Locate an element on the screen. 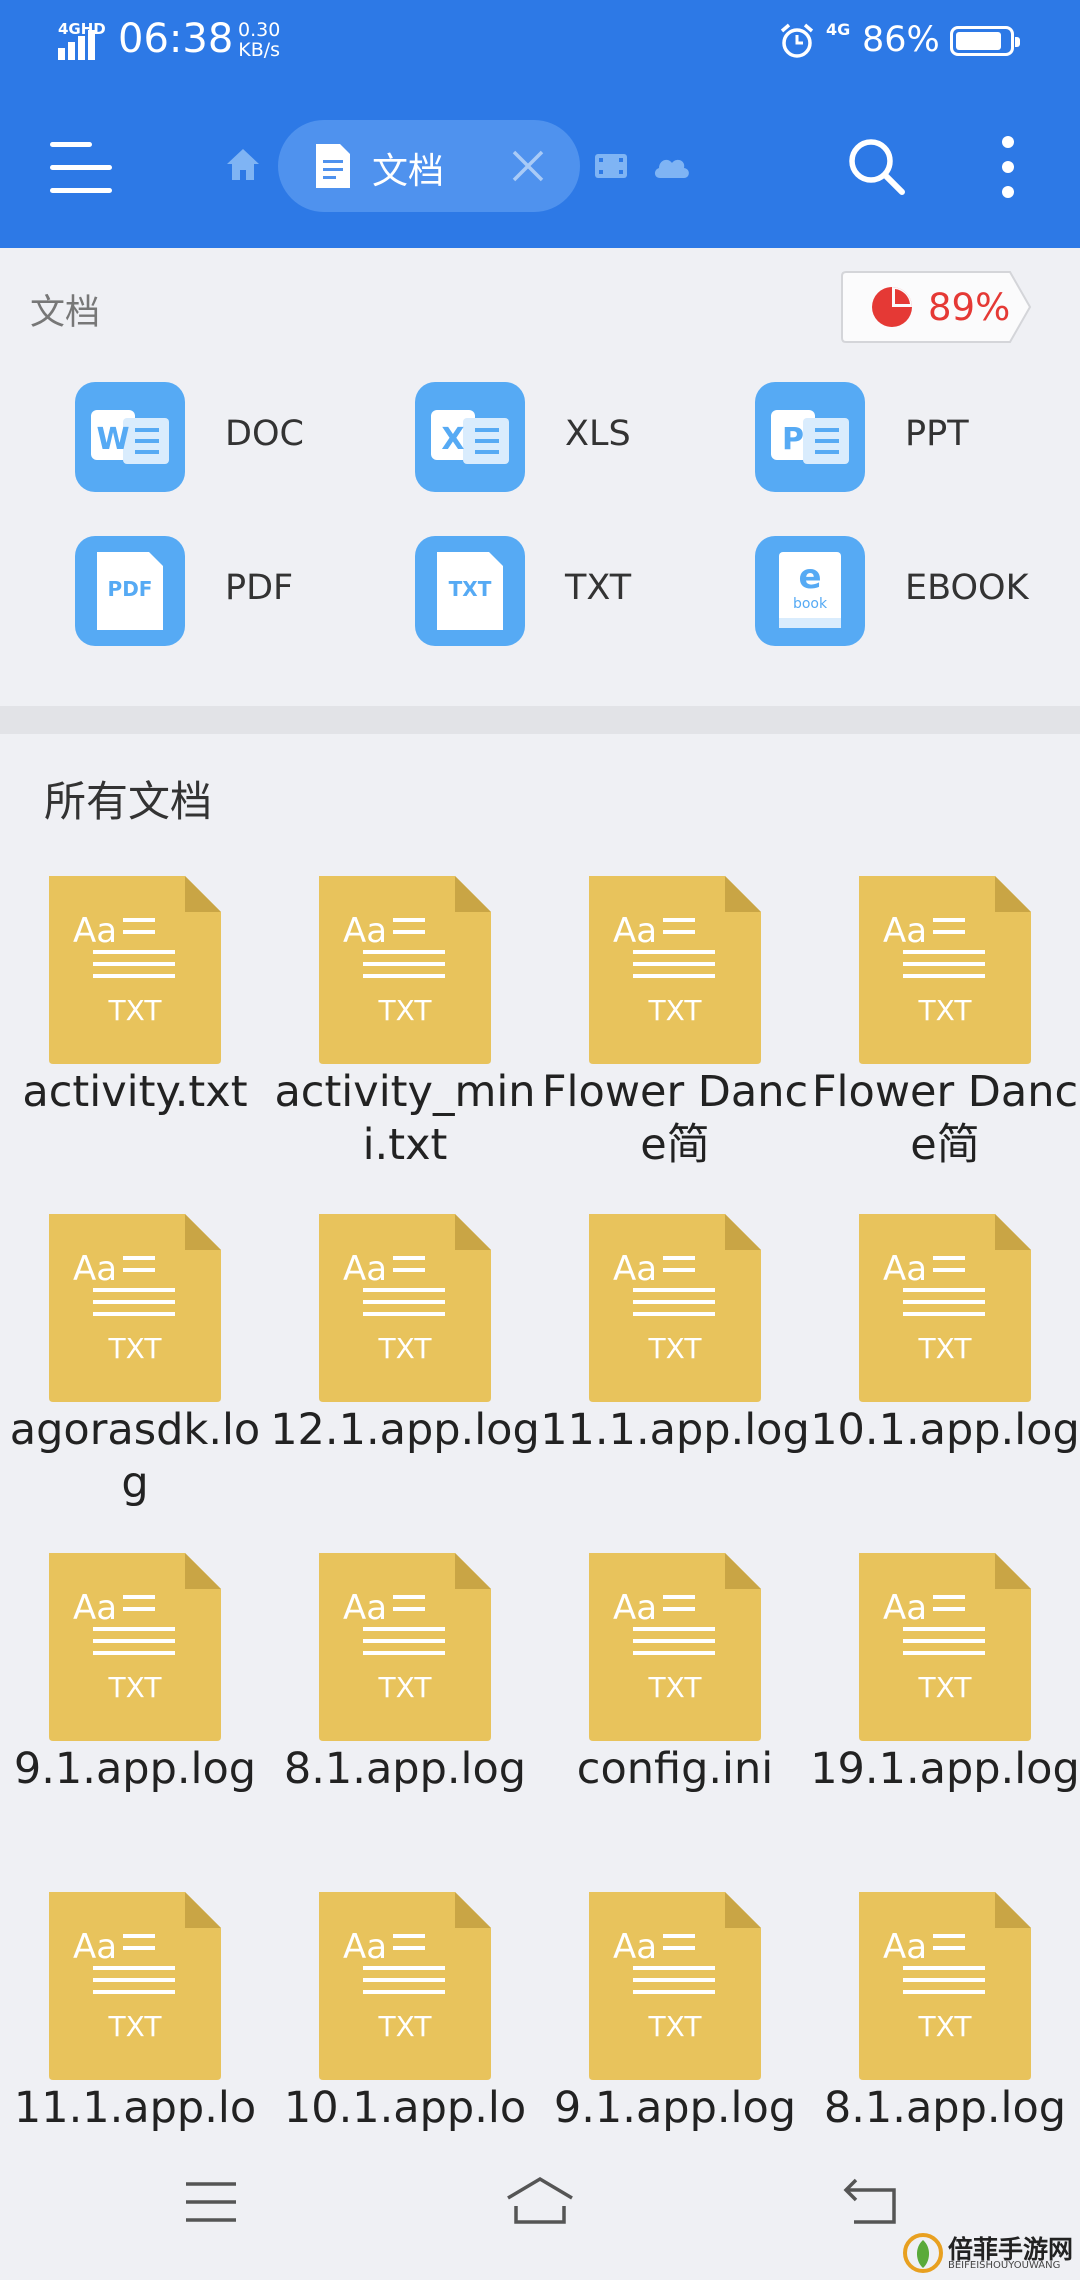  battery-icon is located at coordinates (985, 41).